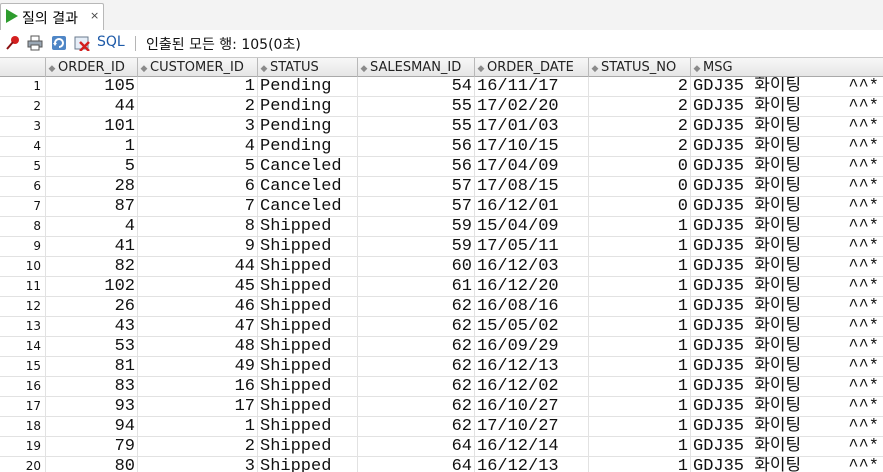  I want to click on table-row: 15 81 49 Shipped 62 16/12/13 1 GDJ35 화이팅 ^^*, so click(441, 367).